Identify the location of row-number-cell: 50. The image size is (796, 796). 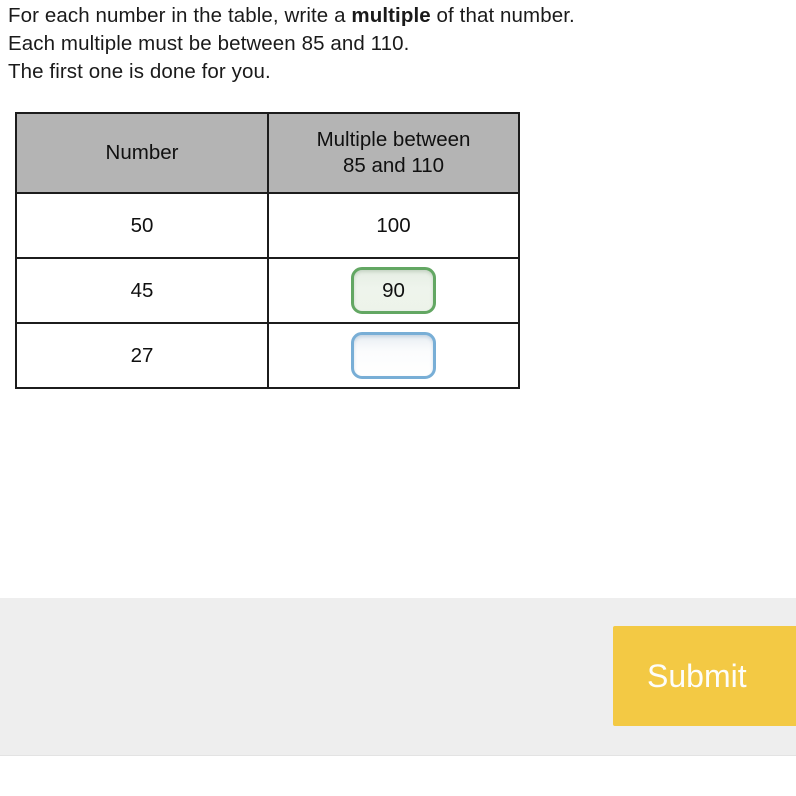
(142, 225).